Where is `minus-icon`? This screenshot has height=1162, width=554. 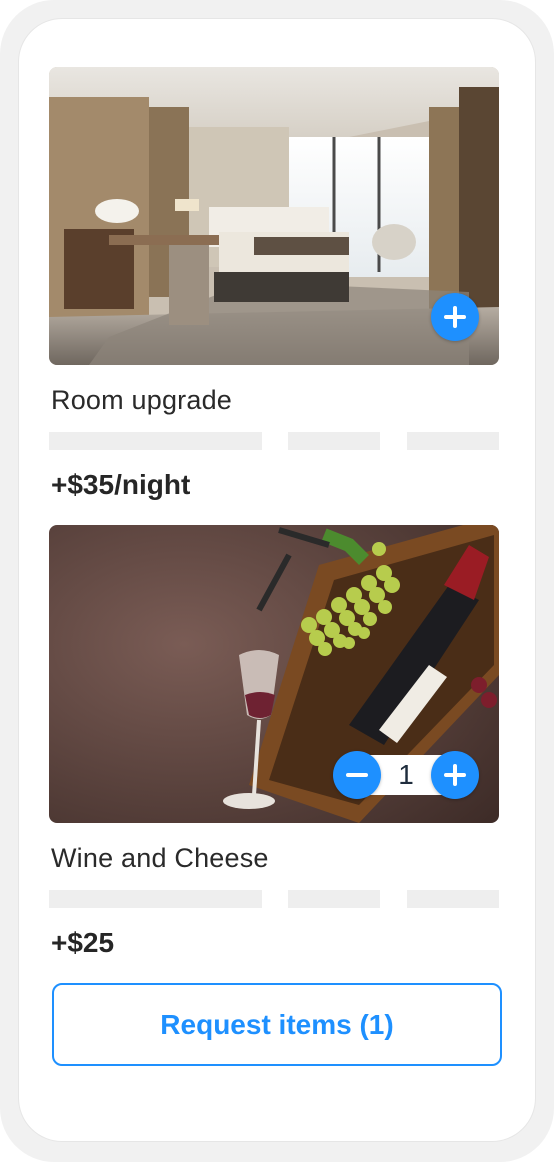 minus-icon is located at coordinates (357, 775).